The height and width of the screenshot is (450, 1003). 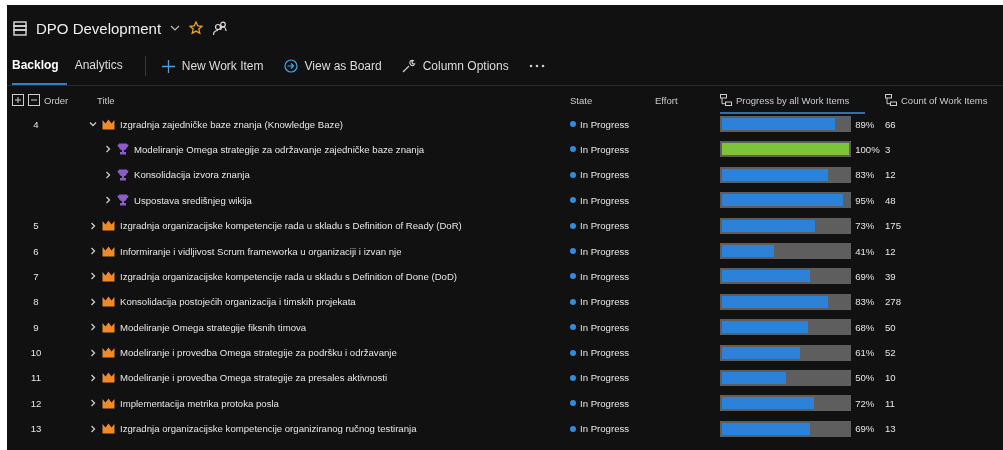 What do you see at coordinates (36, 378) in the screenshot?
I see `order-number: 11` at bounding box center [36, 378].